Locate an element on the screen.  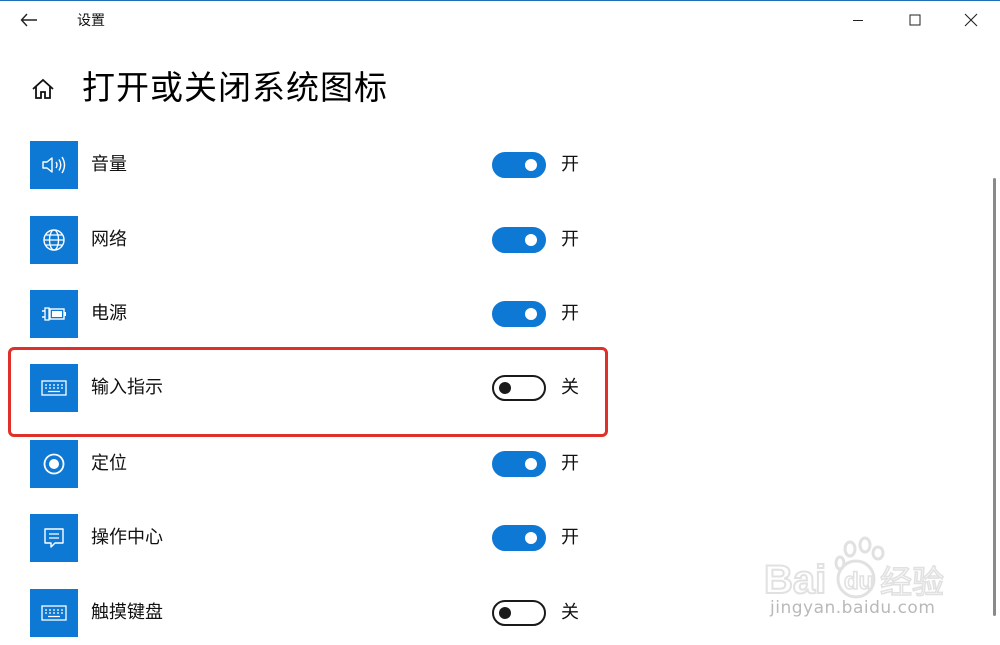
home-icon is located at coordinates (43, 88).